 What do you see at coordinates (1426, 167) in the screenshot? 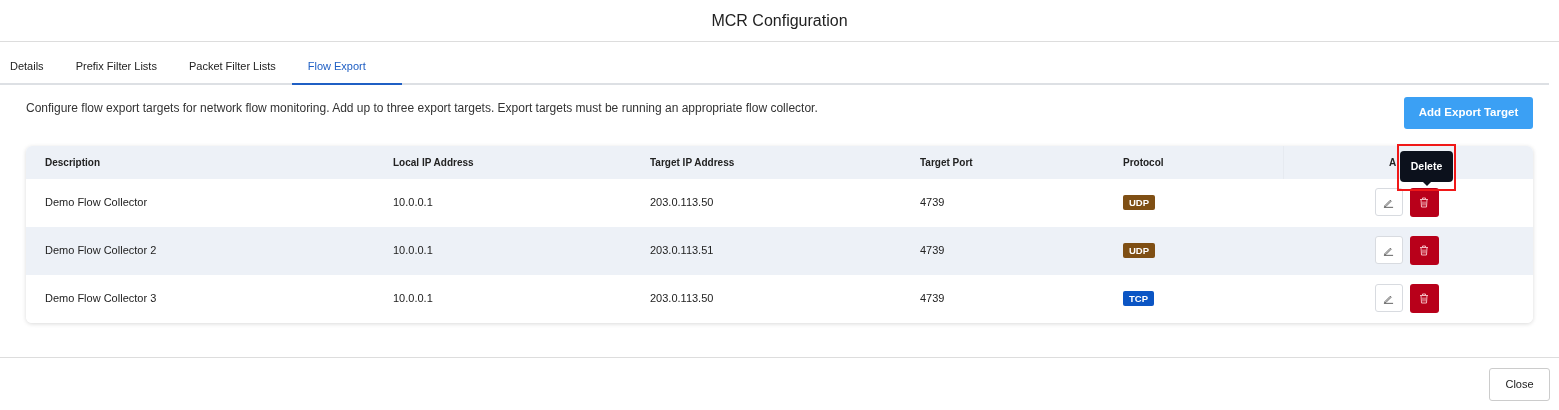
I see `highlight-frame` at bounding box center [1426, 167].